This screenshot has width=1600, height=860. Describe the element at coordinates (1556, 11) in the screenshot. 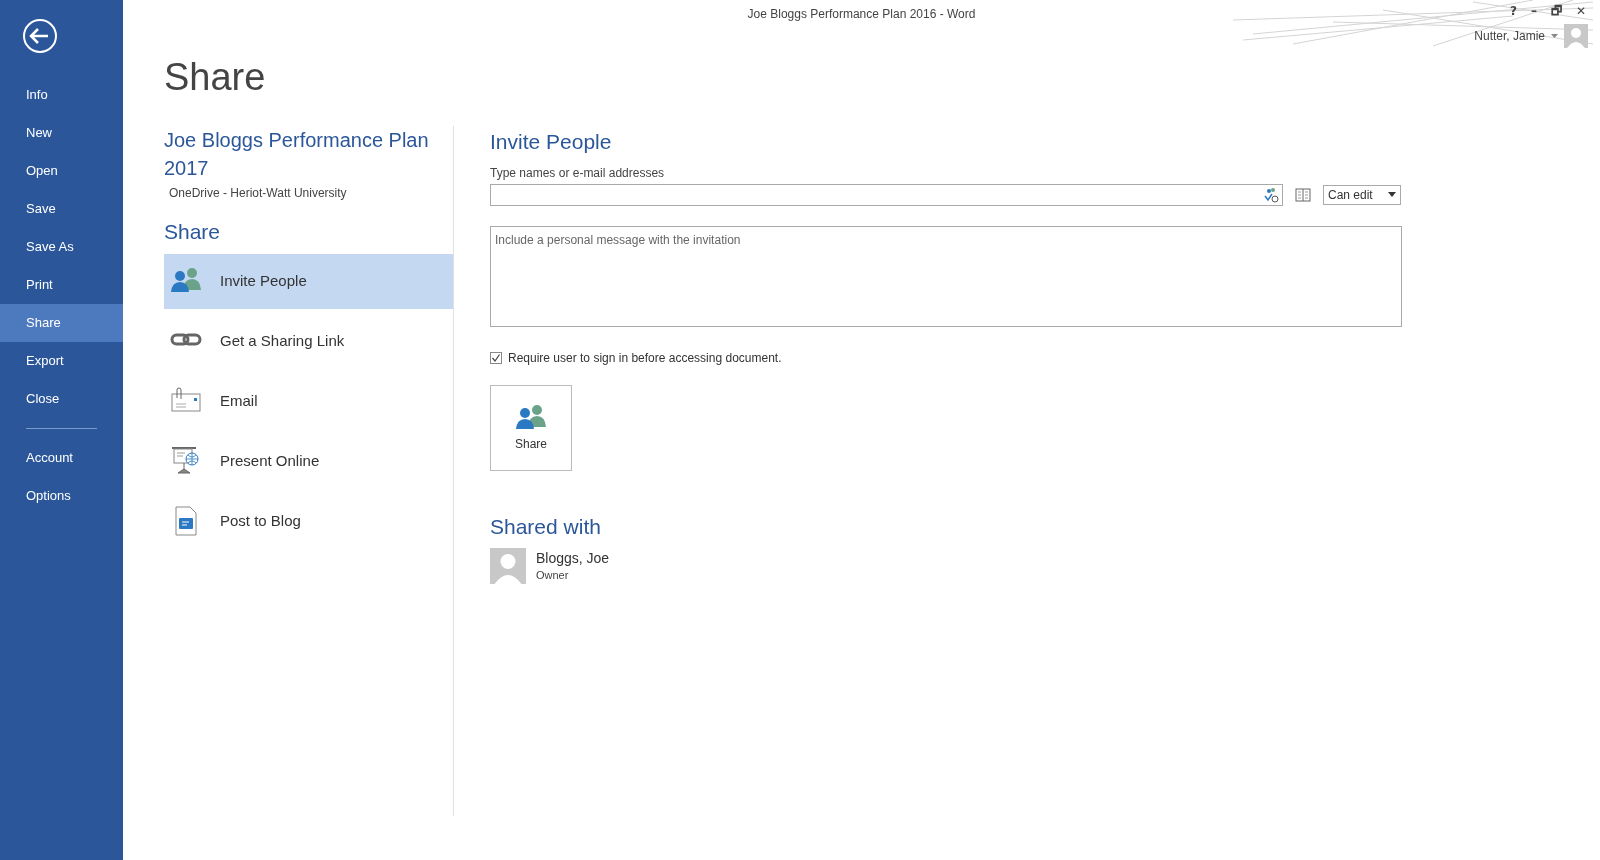

I see `restore-icon: 🗗` at that location.